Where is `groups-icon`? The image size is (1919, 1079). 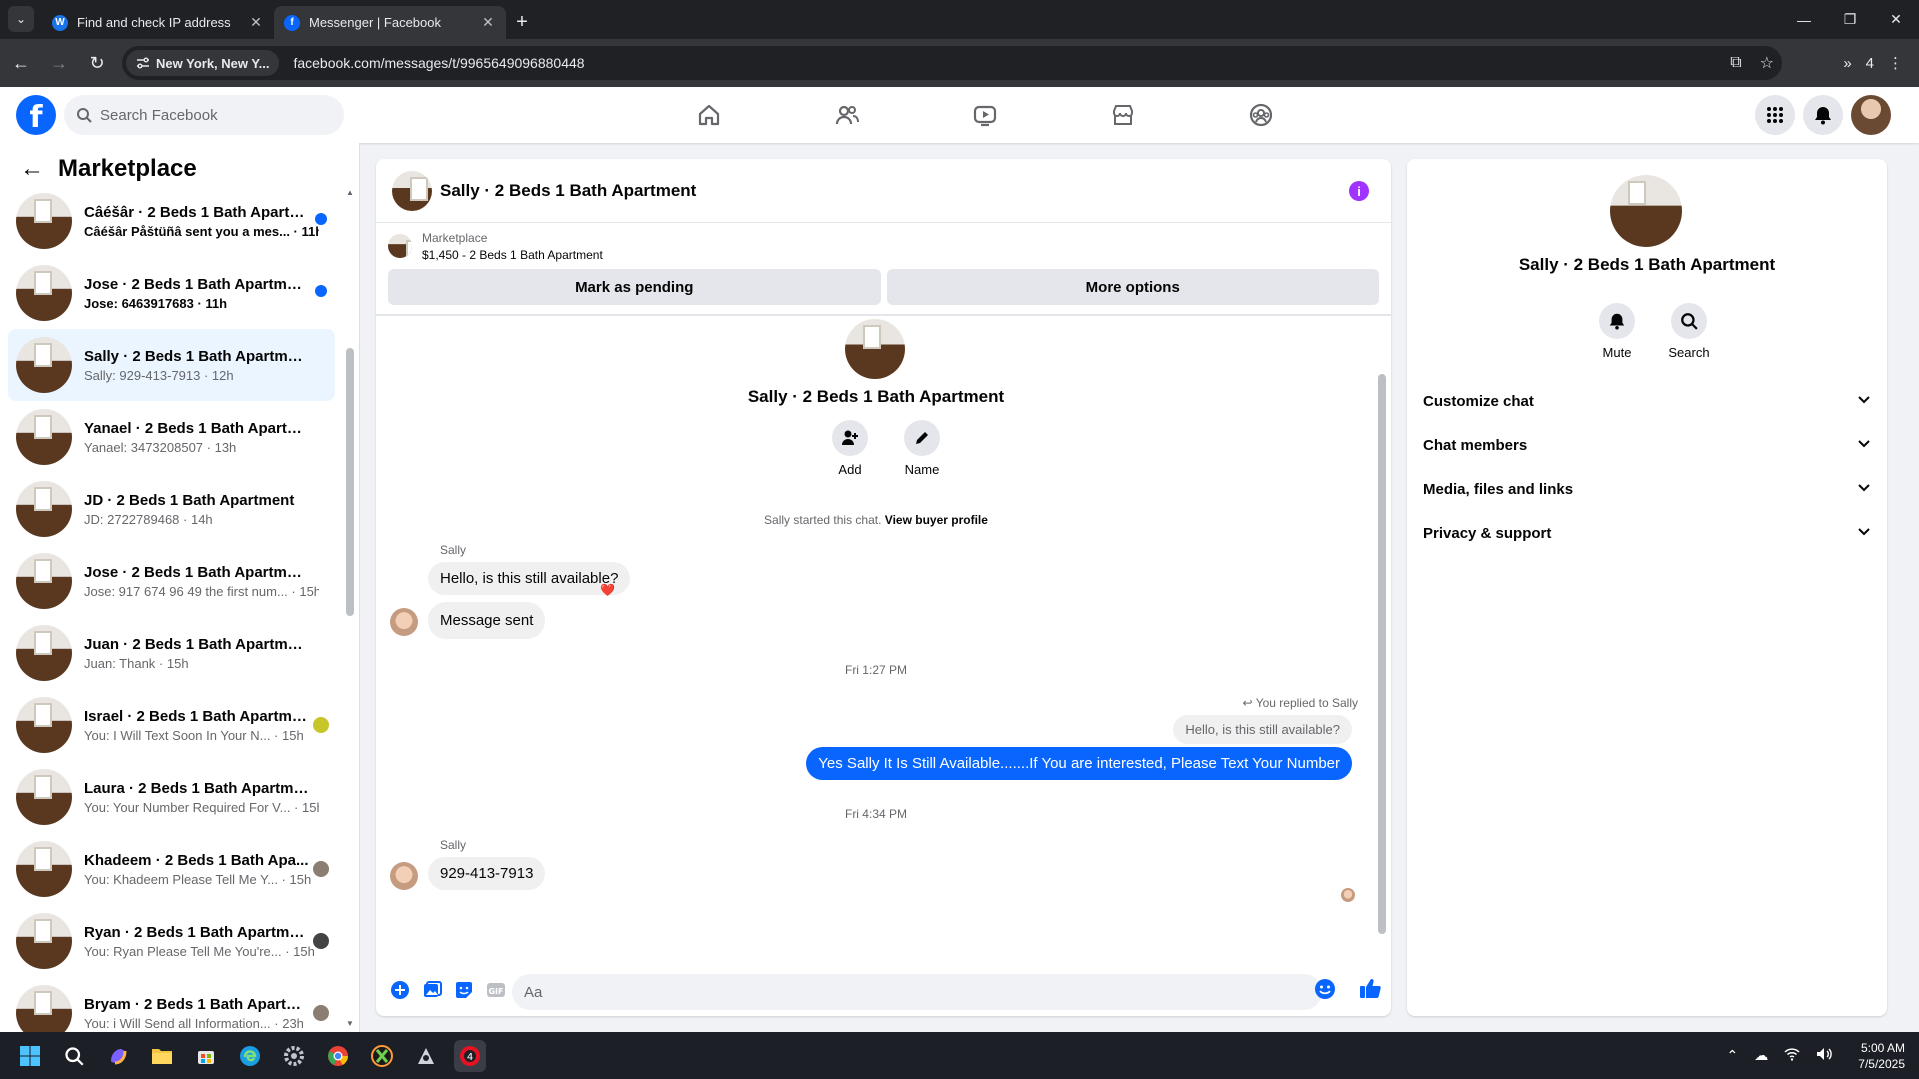 groups-icon is located at coordinates (1261, 115).